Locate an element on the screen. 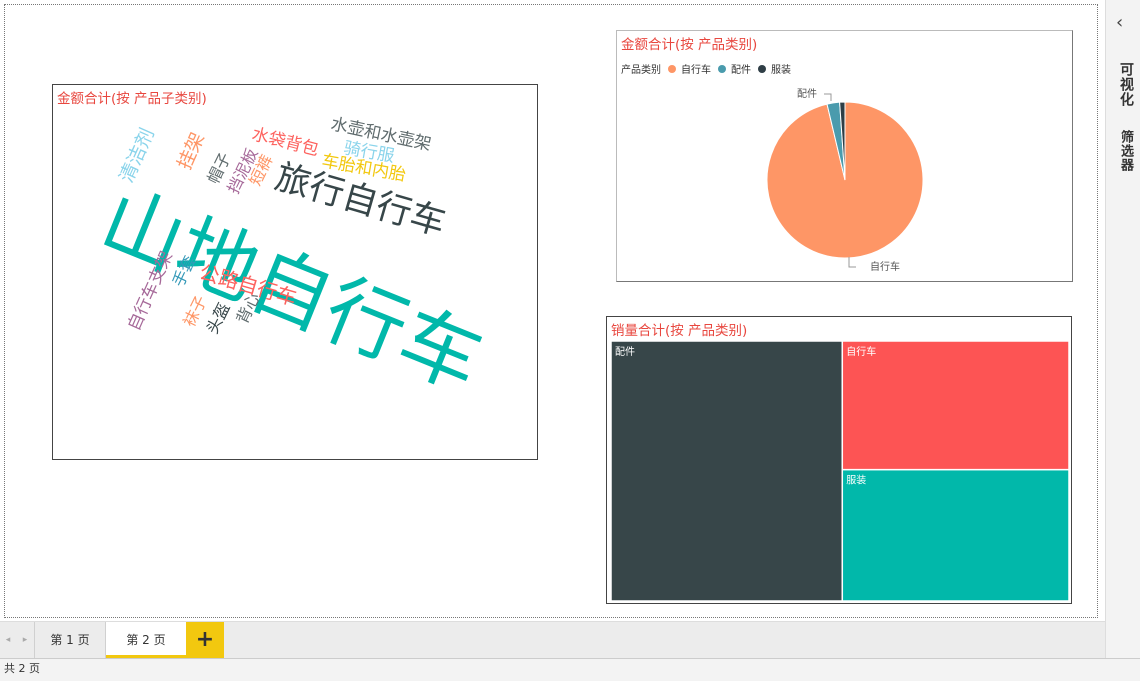 This screenshot has width=1140, height=681. page-count-label: 共 2 页 is located at coordinates (22, 668).